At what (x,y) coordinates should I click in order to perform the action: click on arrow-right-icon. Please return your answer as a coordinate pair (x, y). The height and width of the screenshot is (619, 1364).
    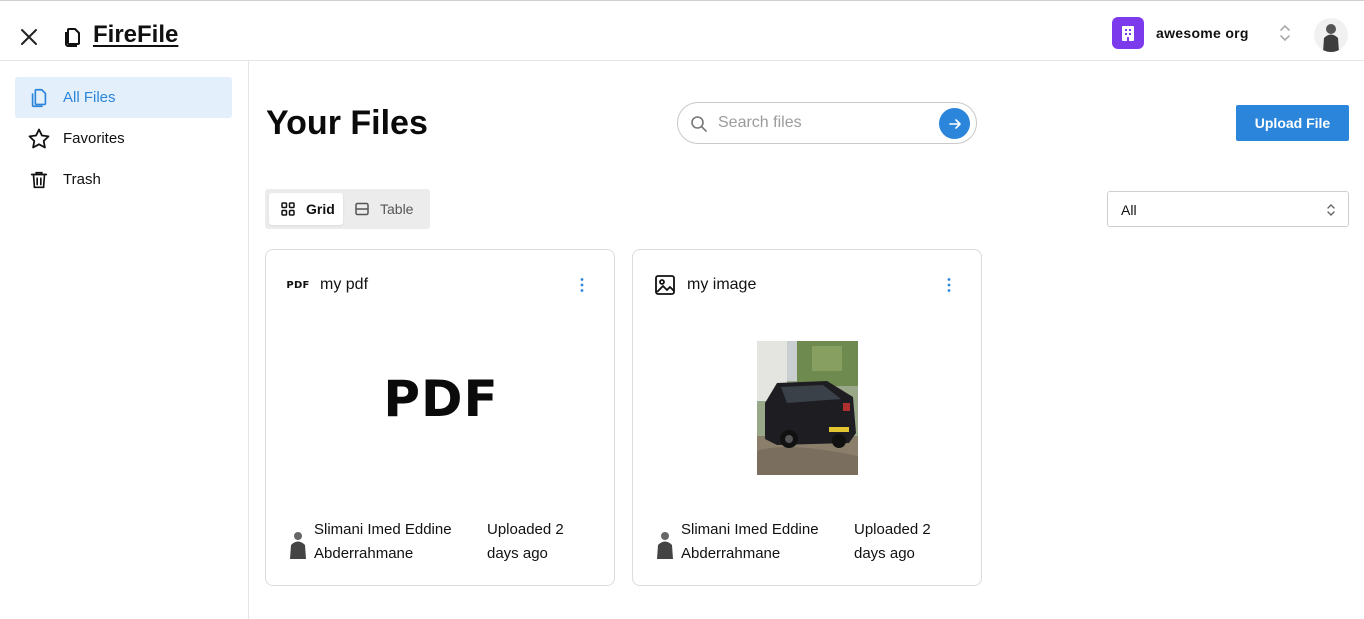
    Looking at the image, I should click on (954, 123).